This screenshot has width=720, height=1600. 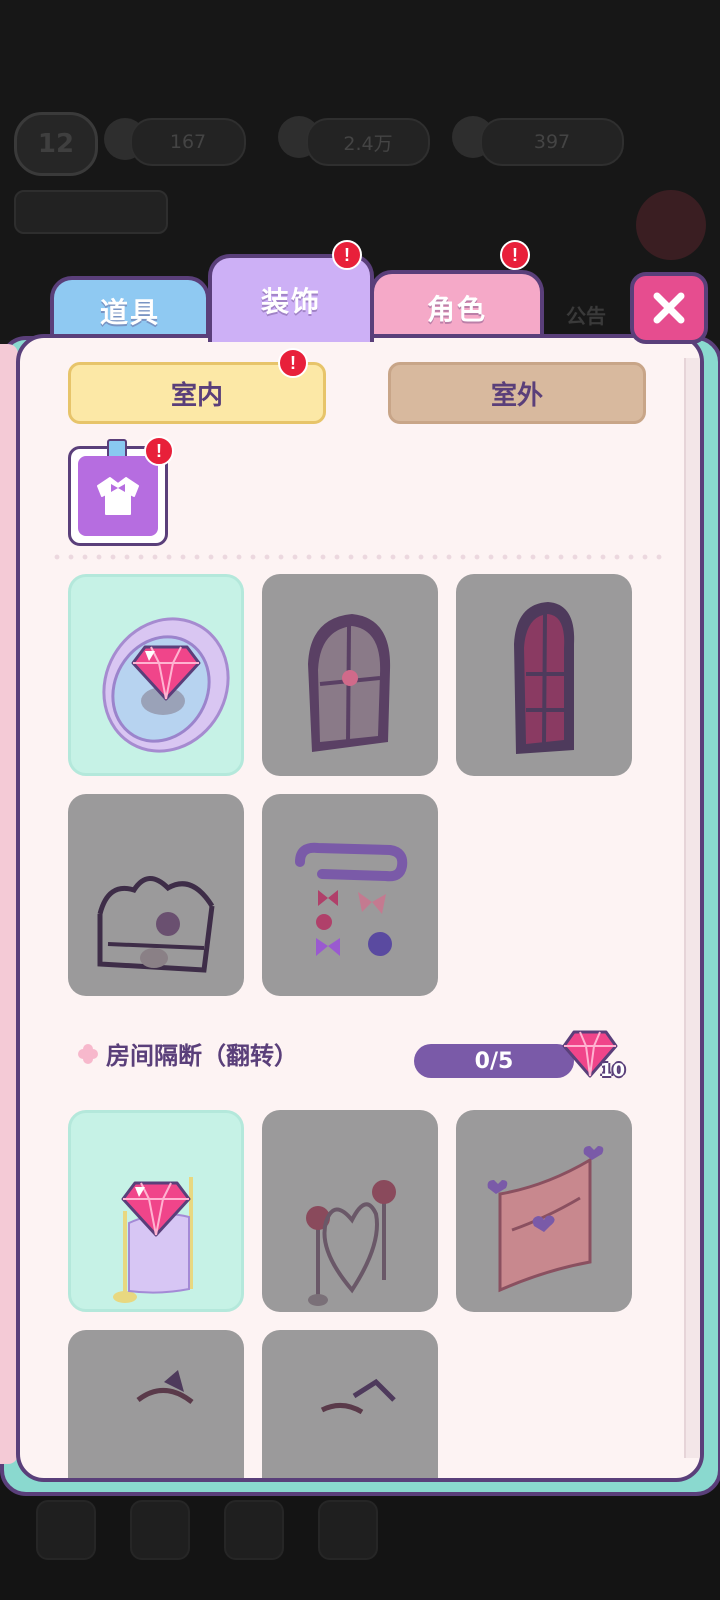 What do you see at coordinates (613, 1070) in the screenshot?
I see `reward-gem-count: 10` at bounding box center [613, 1070].